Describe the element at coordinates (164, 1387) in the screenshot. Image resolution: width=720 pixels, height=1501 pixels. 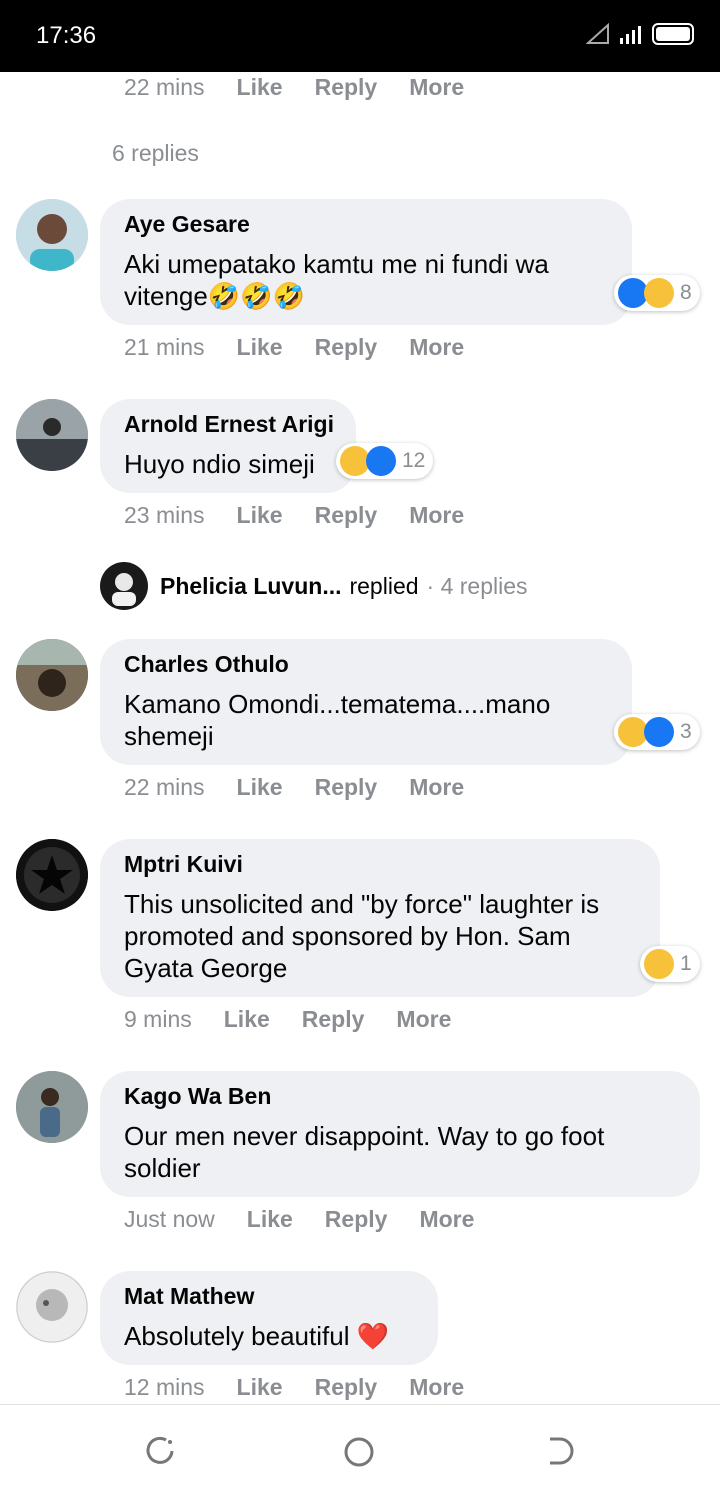
I see `comment-time: 12 mins` at that location.